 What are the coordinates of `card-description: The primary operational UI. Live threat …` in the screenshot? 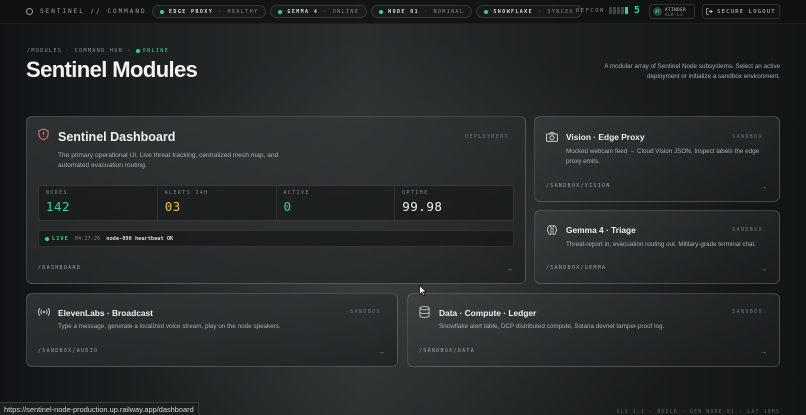 It's located at (168, 160).